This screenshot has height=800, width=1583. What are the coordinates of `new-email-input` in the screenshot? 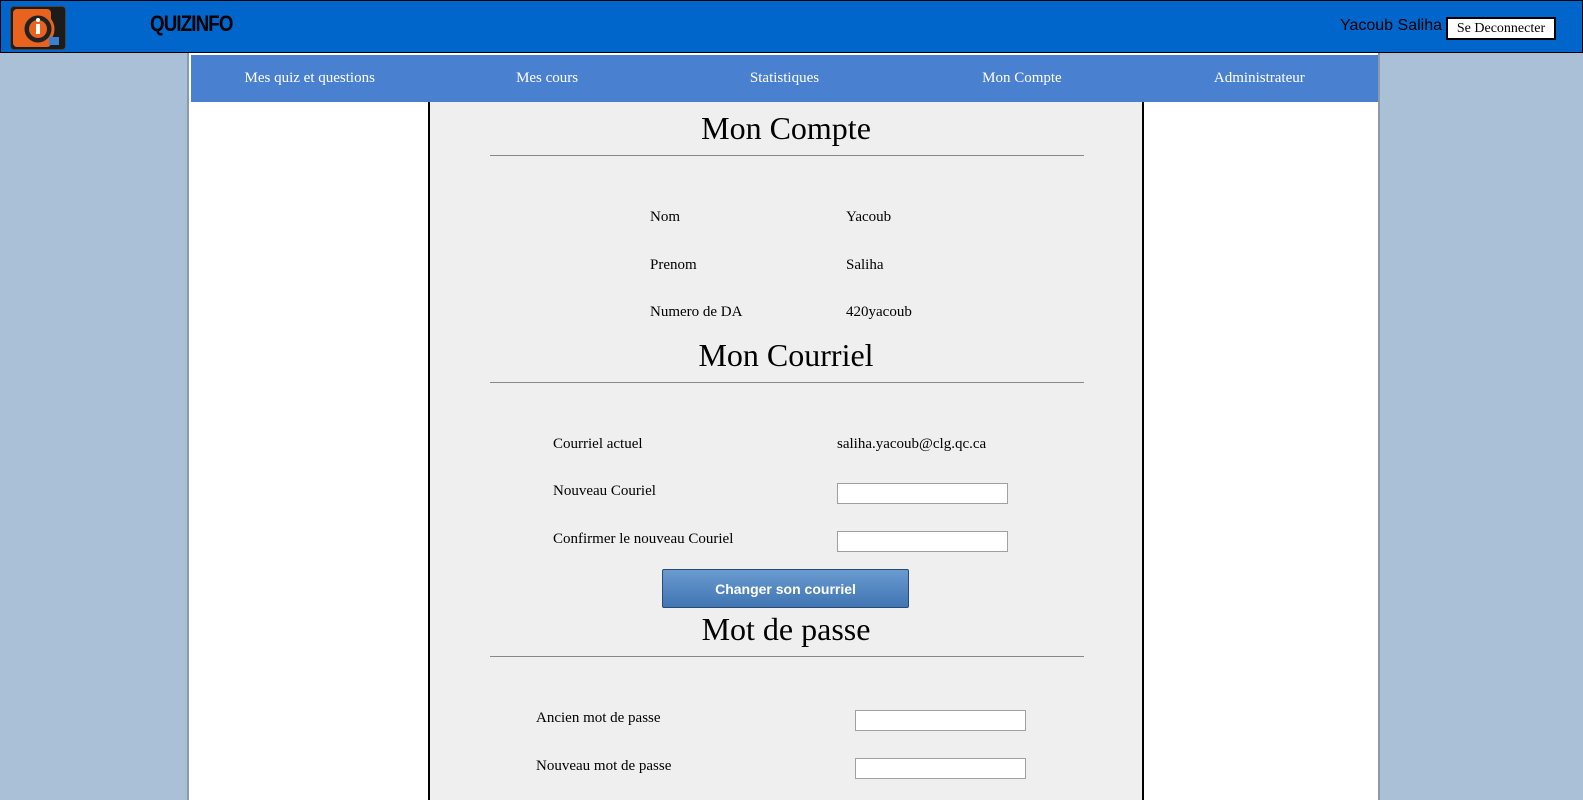 It's located at (922, 493).